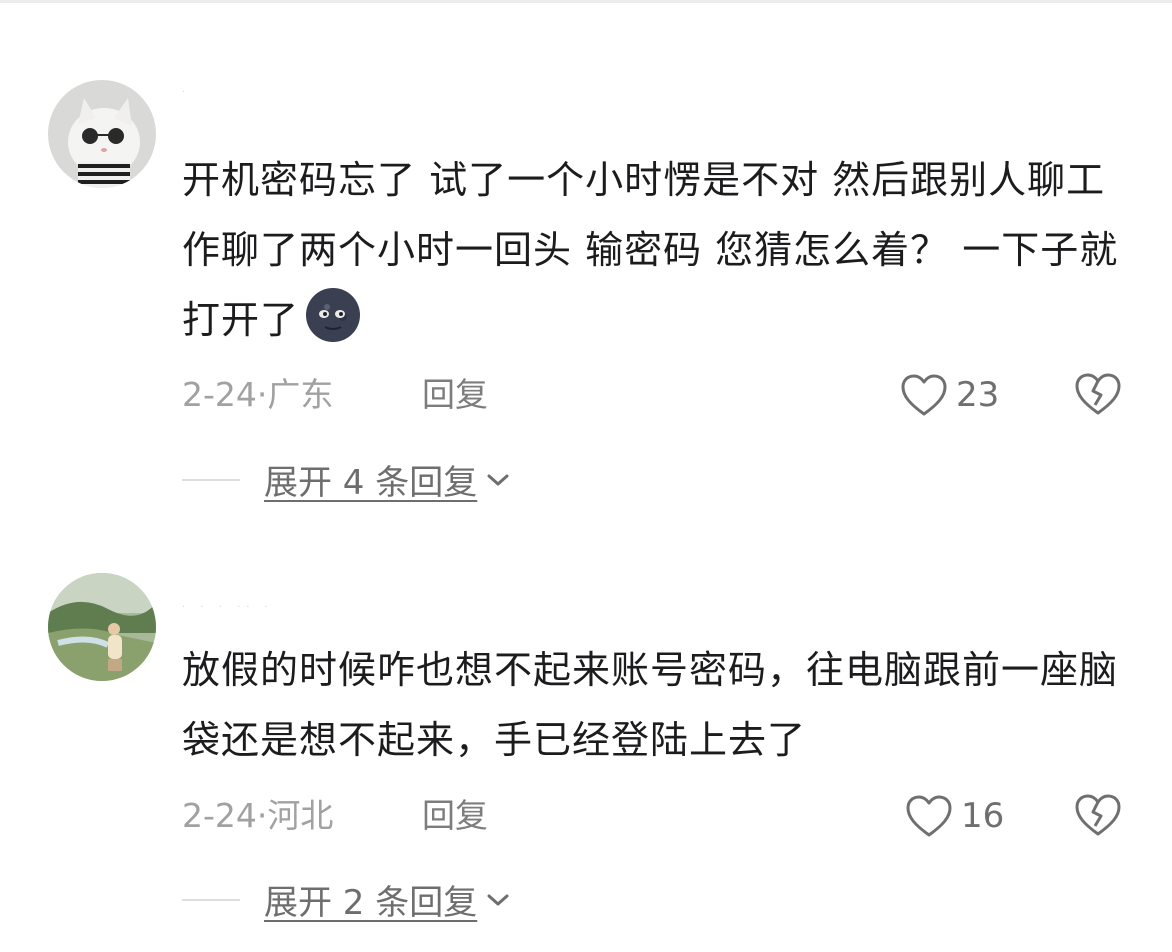  I want to click on username: ·, so click(262, 93).